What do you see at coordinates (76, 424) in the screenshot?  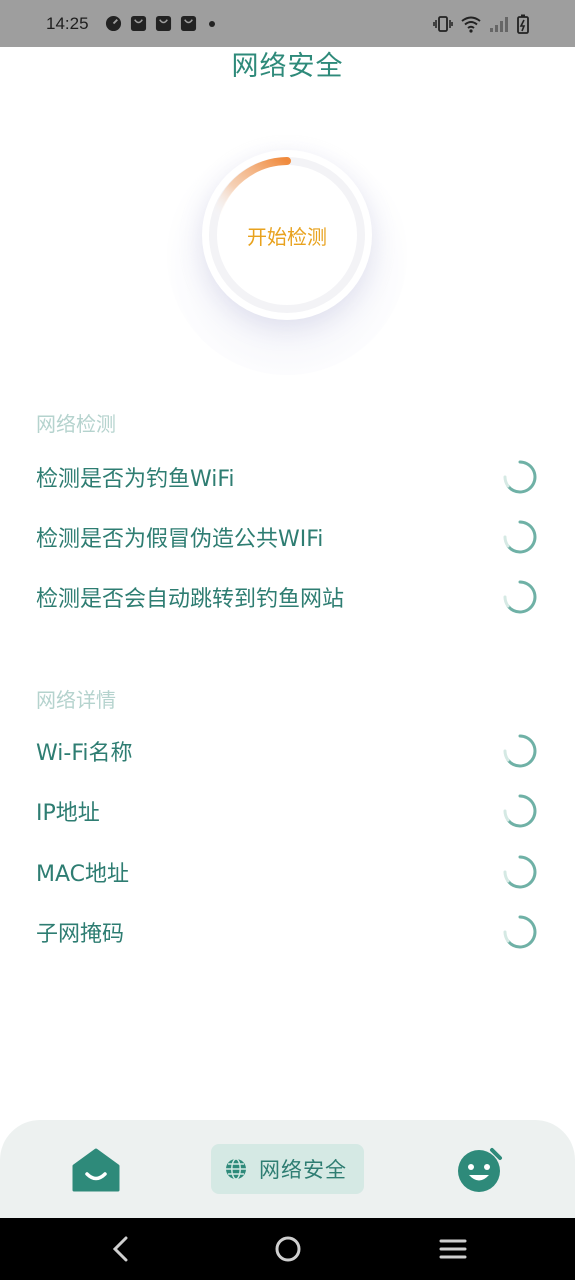 I see `section-title-network-check: 网络检测` at bounding box center [76, 424].